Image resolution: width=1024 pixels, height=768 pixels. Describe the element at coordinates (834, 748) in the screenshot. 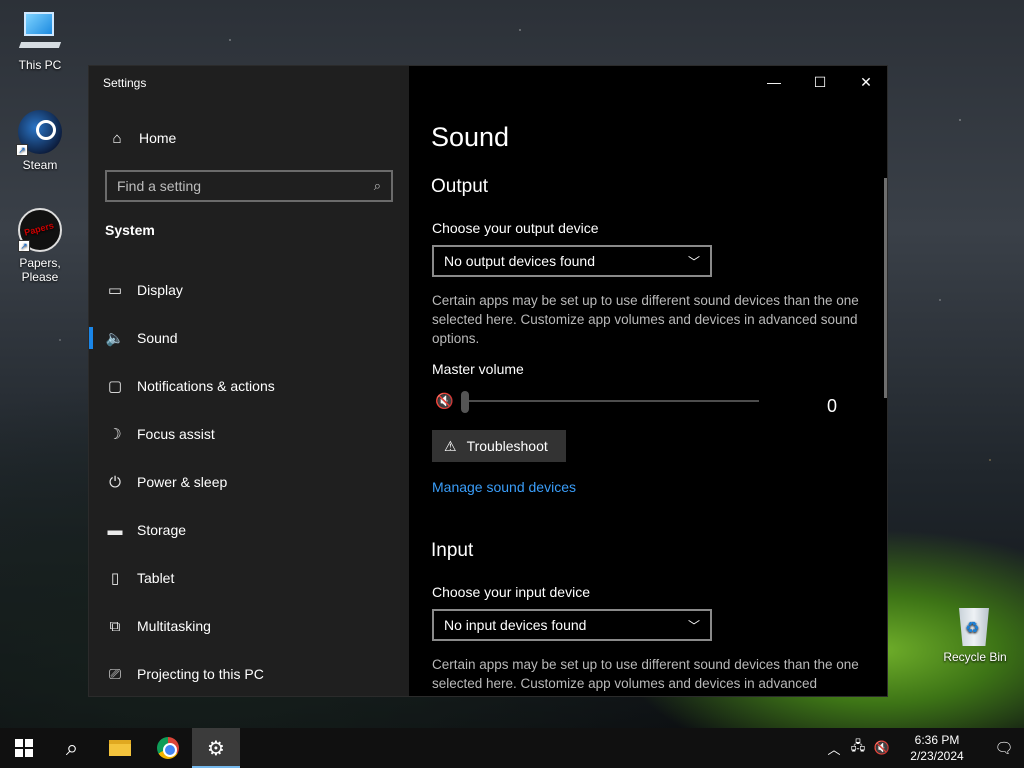

I see `chevron-up-icon: ︿` at that location.